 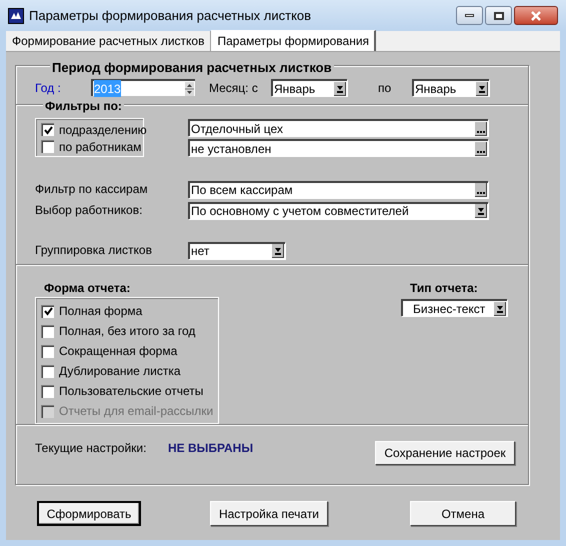 What do you see at coordinates (103, 129) in the screenshot?
I see `checkbox-label: подразделению` at bounding box center [103, 129].